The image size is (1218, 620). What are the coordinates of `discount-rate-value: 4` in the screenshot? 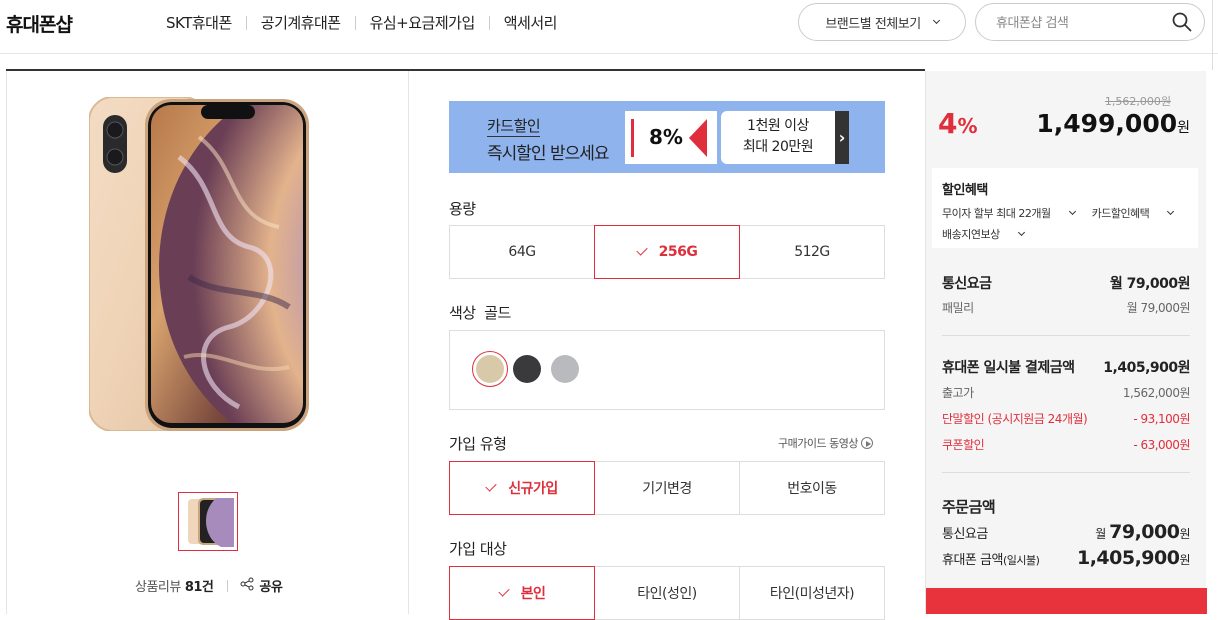 It's located at (948, 123).